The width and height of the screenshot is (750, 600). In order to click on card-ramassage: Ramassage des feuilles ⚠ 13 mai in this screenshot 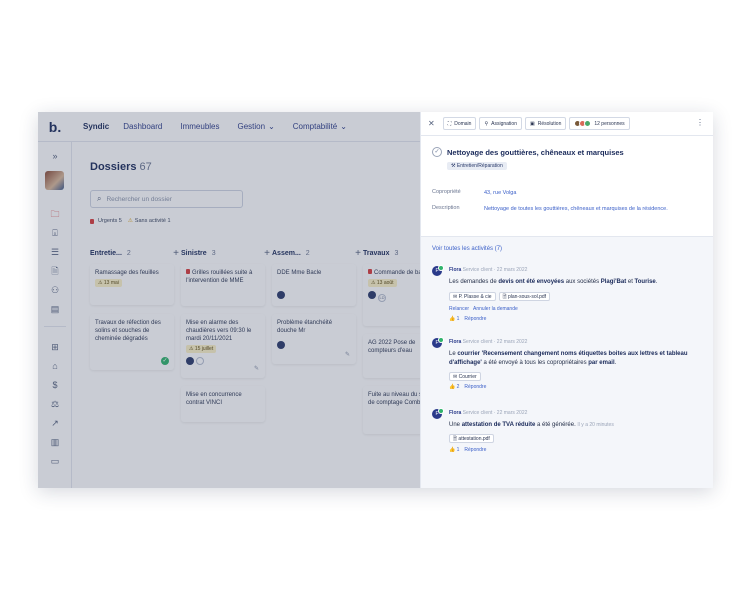, I will do `click(132, 284)`.